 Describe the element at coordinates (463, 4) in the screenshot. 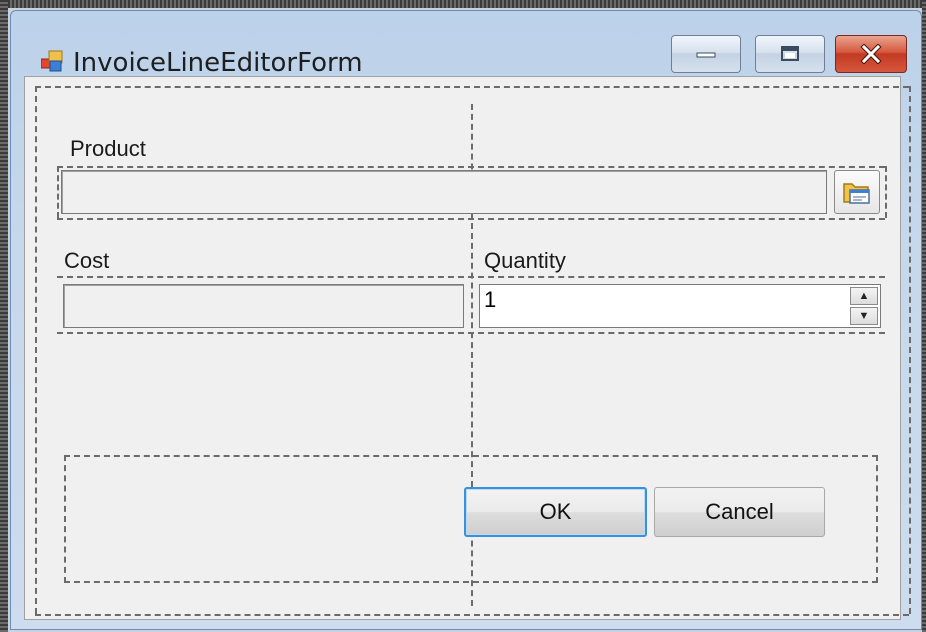

I see `background-strip-top` at that location.